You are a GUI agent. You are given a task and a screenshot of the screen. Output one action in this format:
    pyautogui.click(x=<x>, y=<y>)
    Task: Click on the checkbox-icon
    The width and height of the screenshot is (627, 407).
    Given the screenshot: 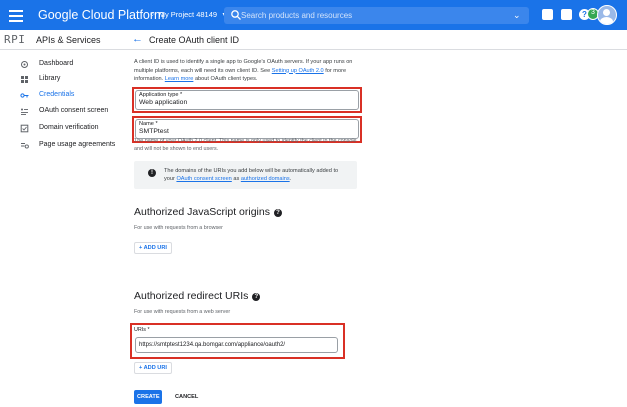 What is the action you would take?
    pyautogui.click(x=24, y=128)
    